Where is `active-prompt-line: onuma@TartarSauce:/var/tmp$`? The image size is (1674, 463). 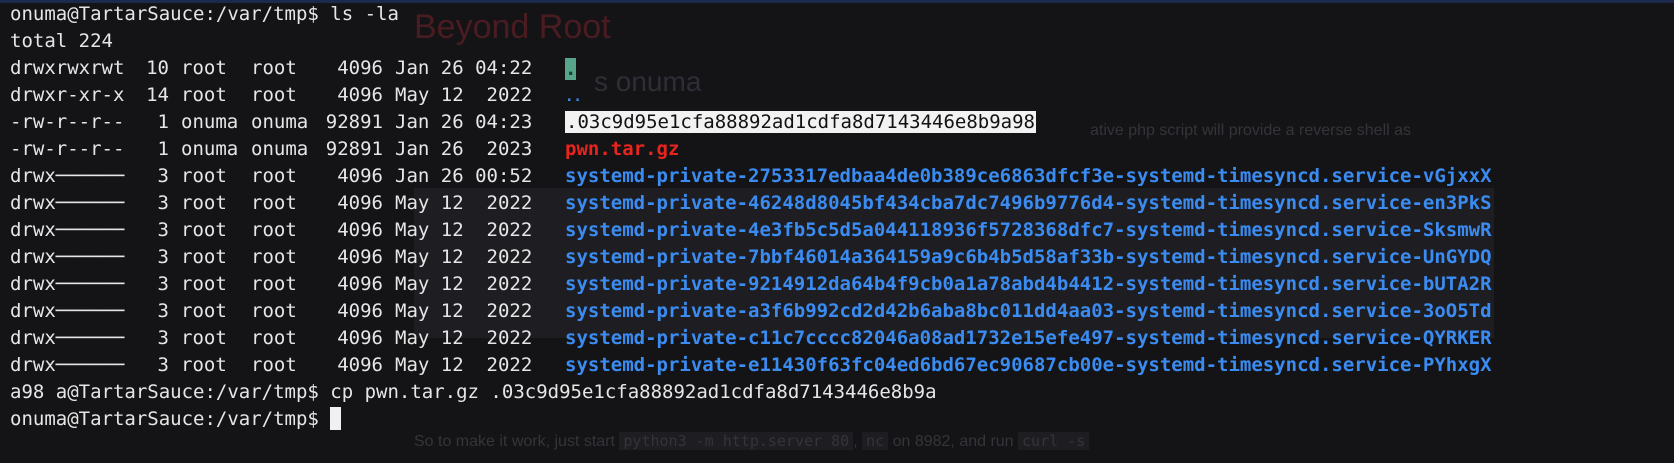 active-prompt-line: onuma@TartarSauce:/var/tmp$ is located at coordinates (842, 419).